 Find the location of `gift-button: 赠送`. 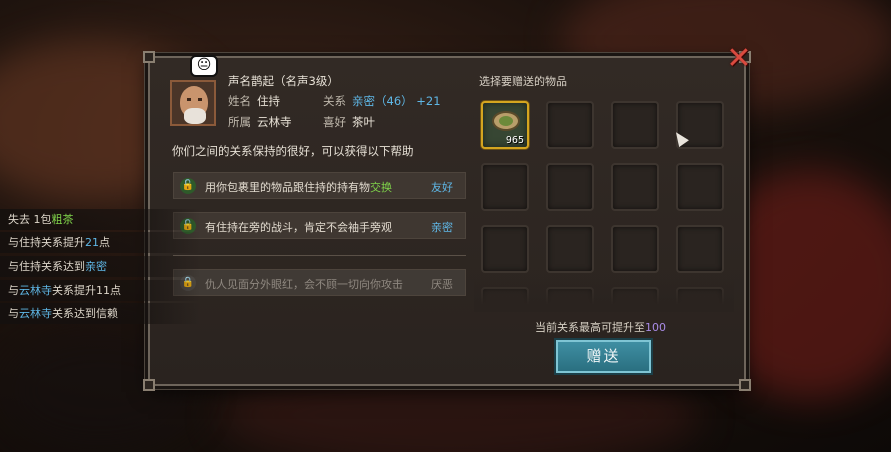

gift-button: 赠送 is located at coordinates (603, 356).